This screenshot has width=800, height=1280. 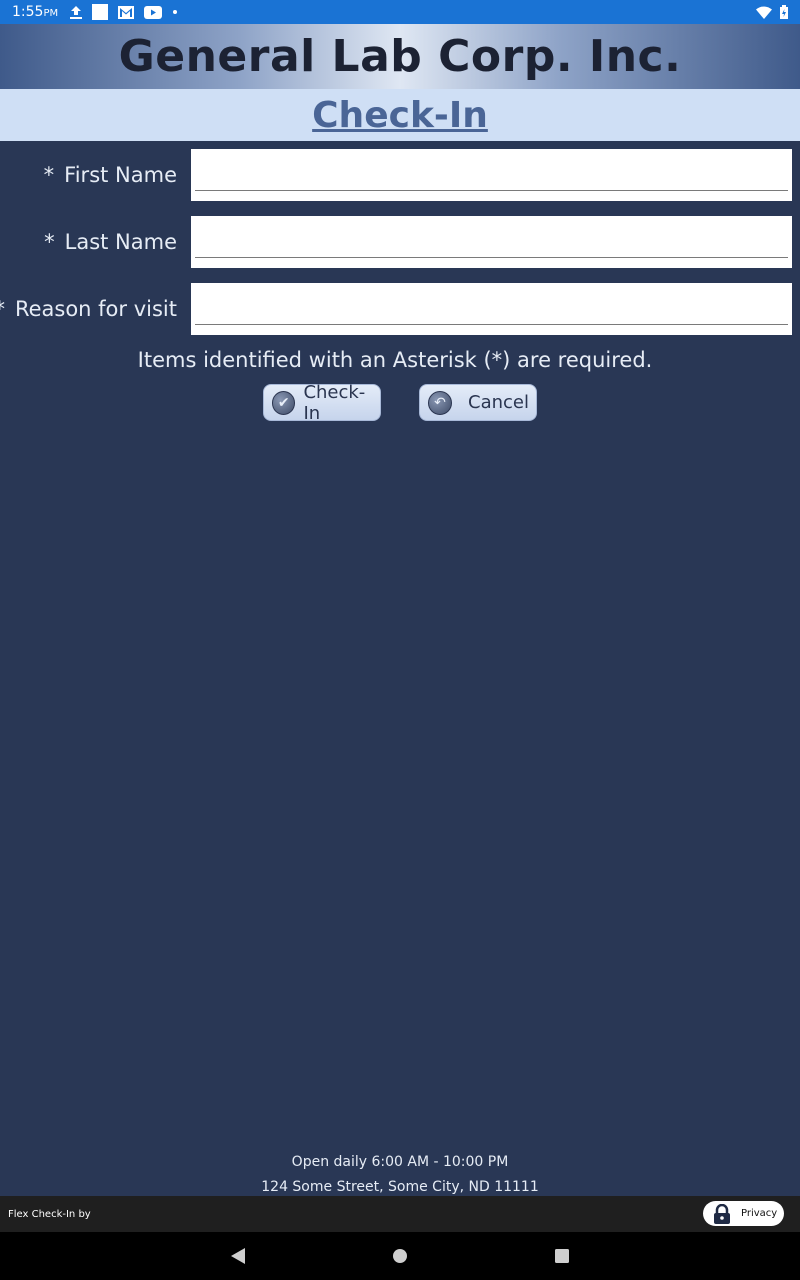 What do you see at coordinates (28, 12) in the screenshot?
I see `status-time-value: 1:55` at bounding box center [28, 12].